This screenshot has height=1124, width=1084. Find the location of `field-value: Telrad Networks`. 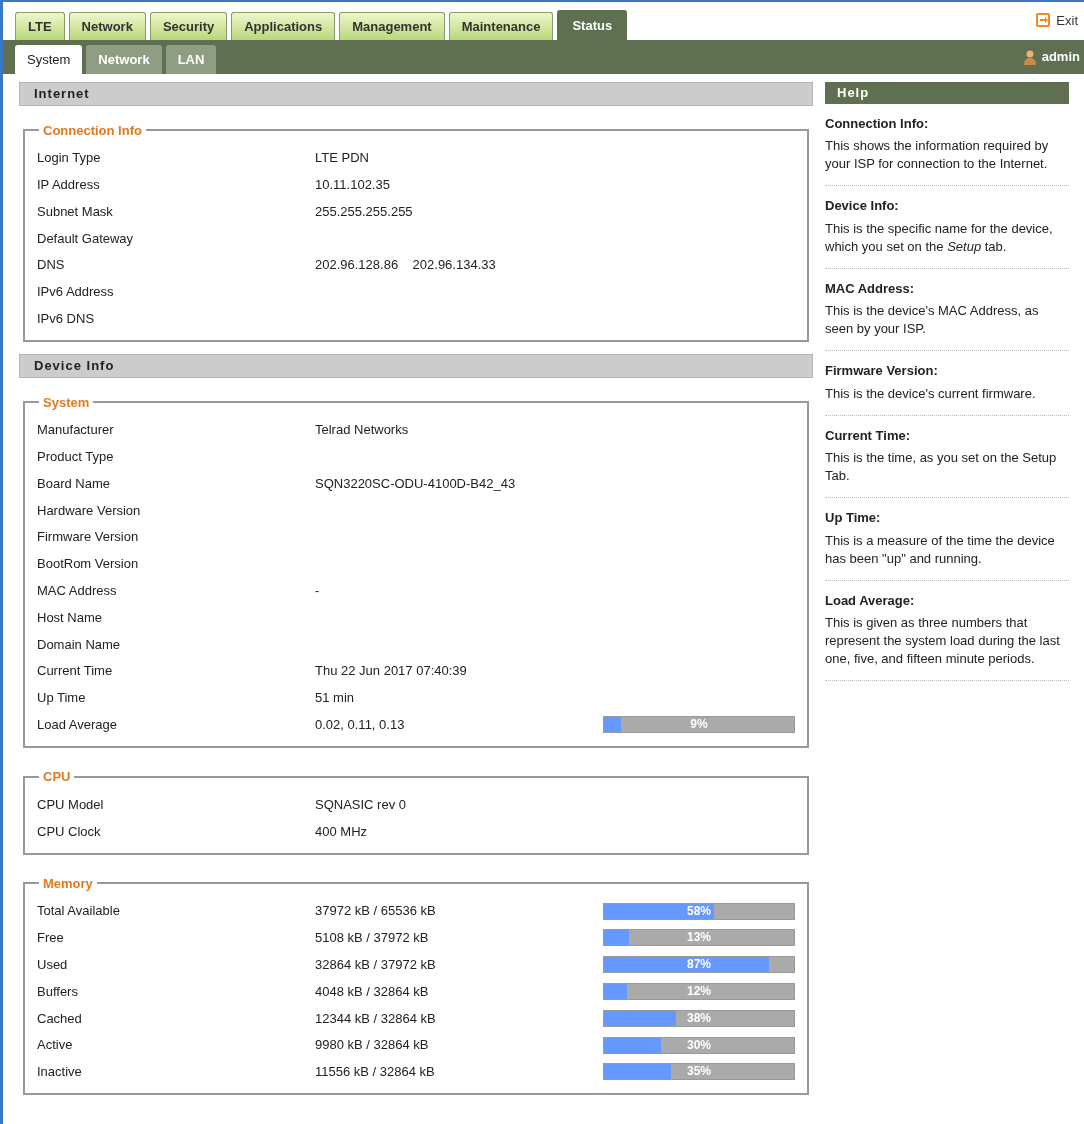

field-value: Telrad Networks is located at coordinates (362, 430).